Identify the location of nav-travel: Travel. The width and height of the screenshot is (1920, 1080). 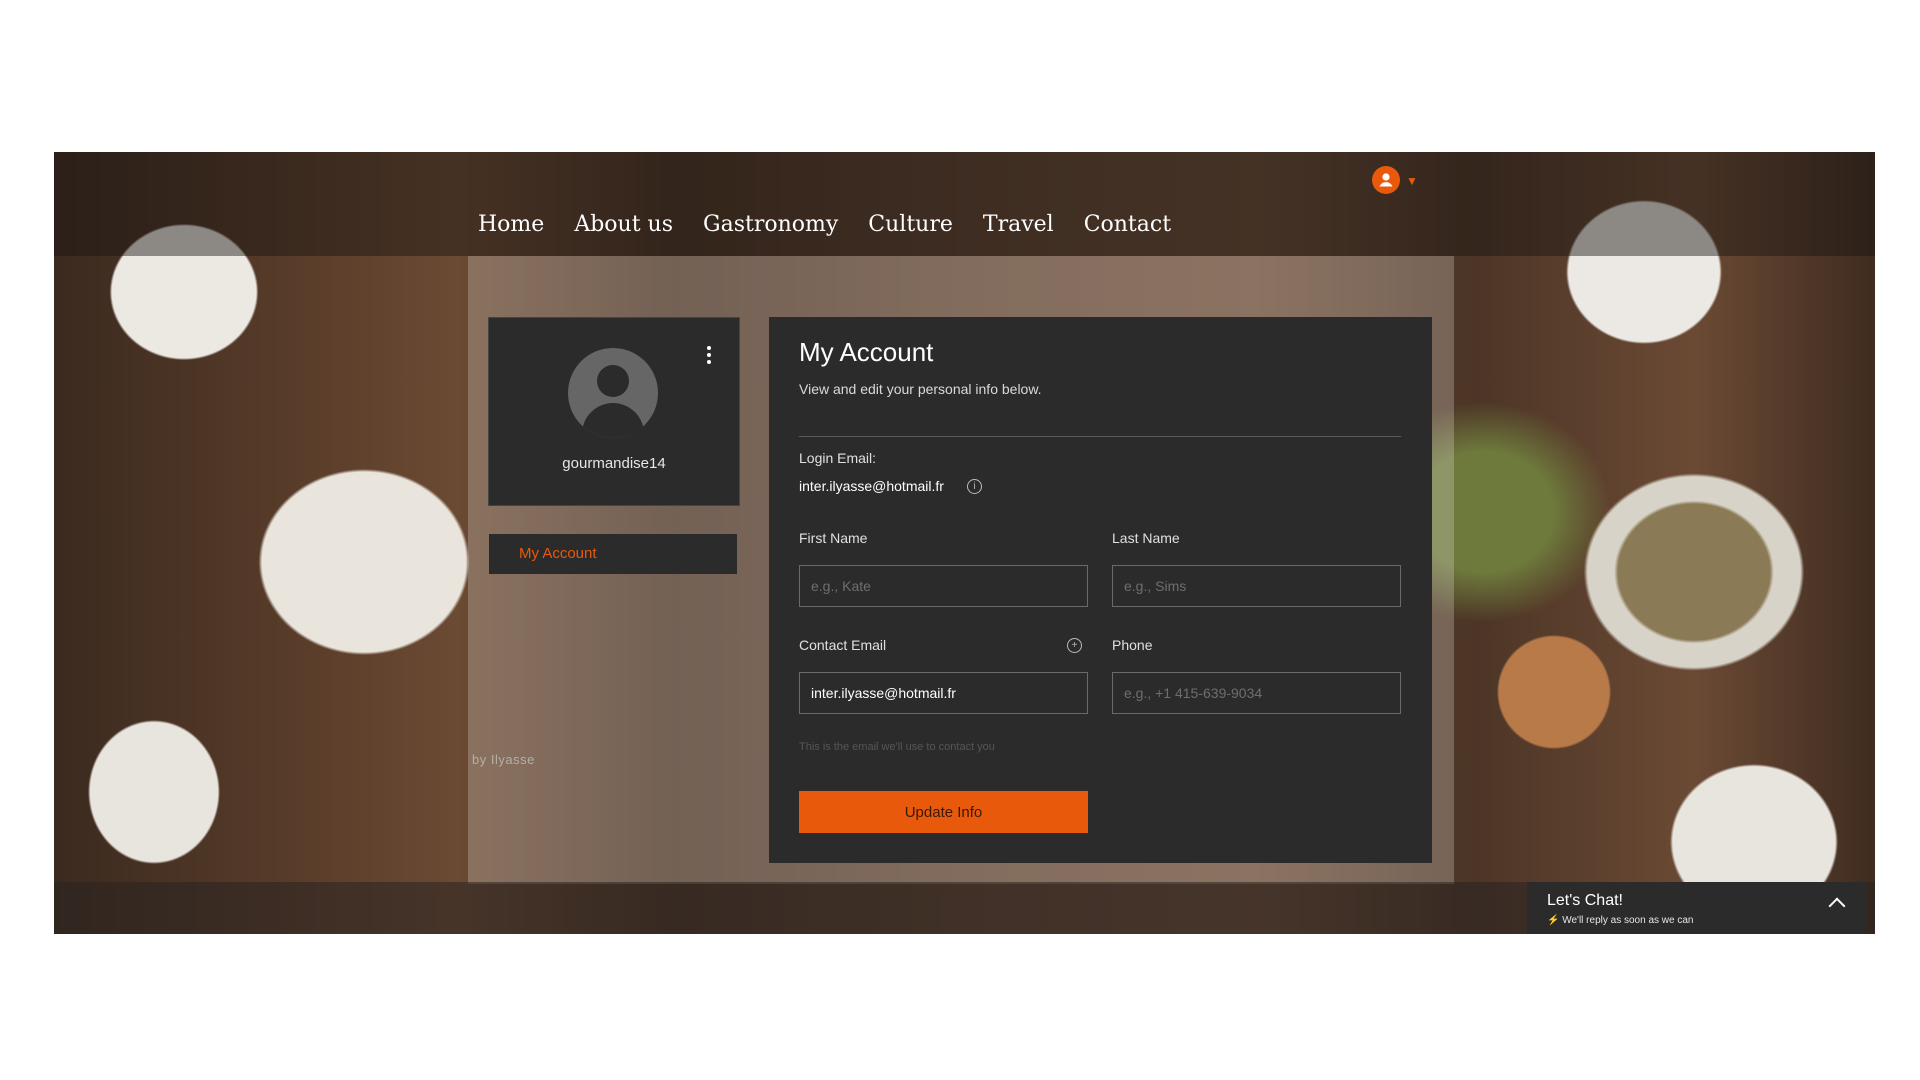
(1018, 224).